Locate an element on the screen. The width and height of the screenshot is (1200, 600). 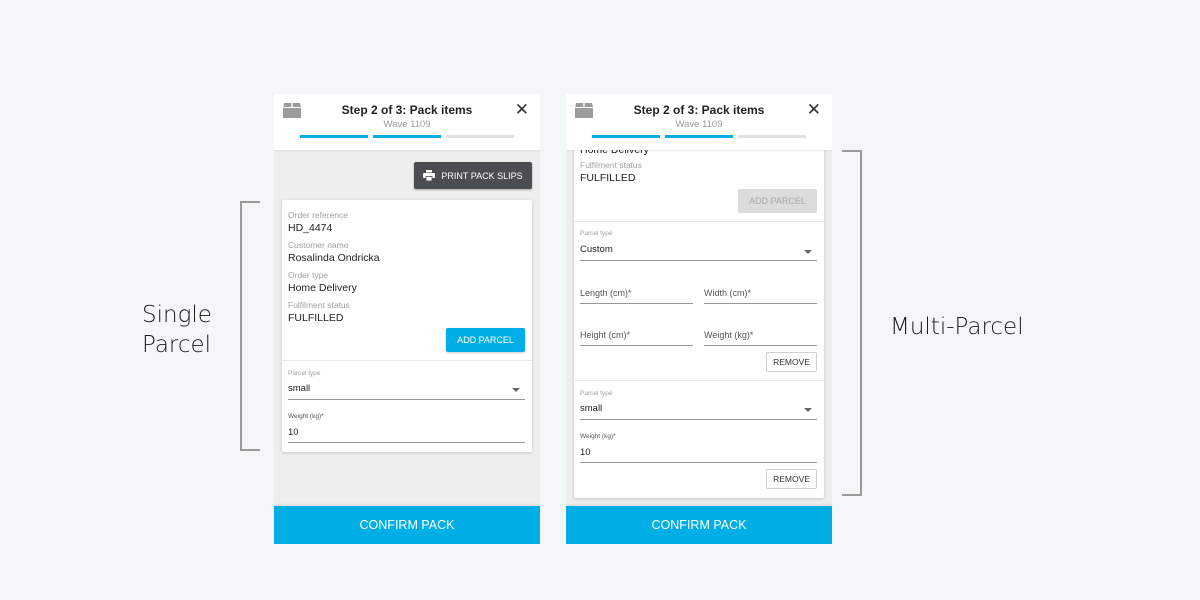
right-bracket is located at coordinates (852, 323).